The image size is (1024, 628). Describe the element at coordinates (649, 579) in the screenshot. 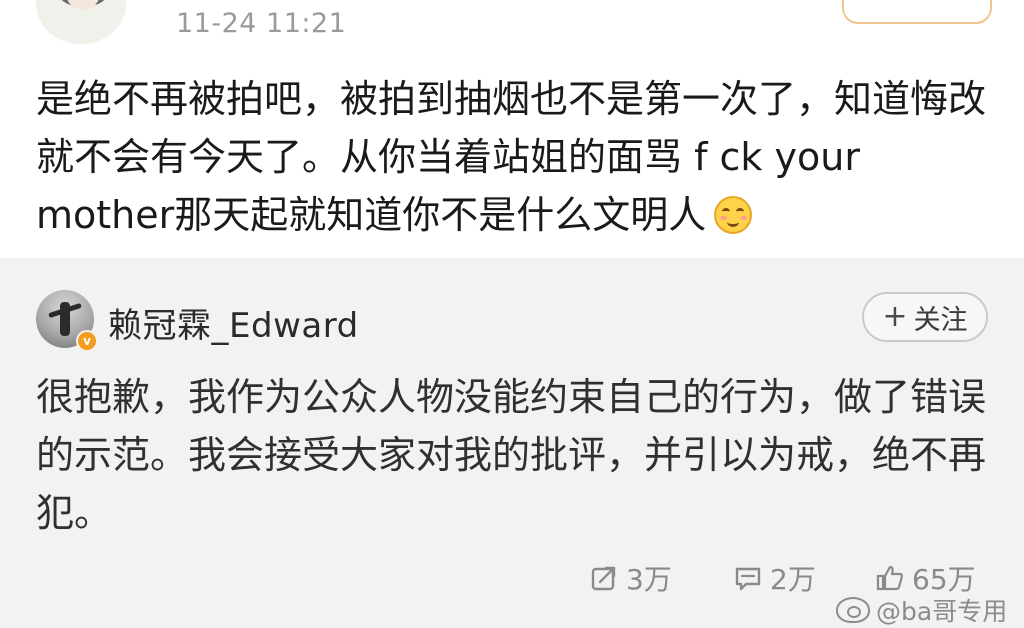

I see `repost-count: 3万` at that location.